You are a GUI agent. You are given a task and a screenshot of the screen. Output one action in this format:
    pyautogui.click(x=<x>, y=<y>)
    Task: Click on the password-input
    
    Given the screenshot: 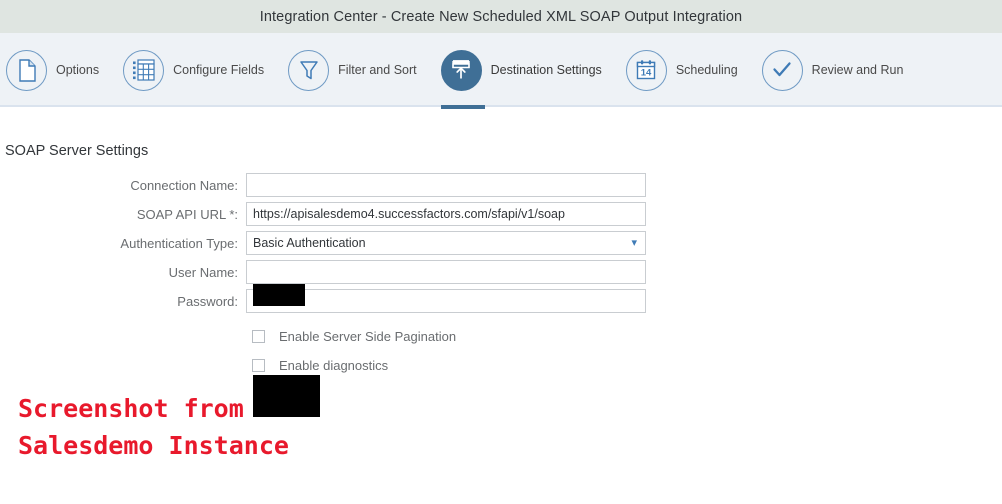 What is the action you would take?
    pyautogui.click(x=446, y=301)
    